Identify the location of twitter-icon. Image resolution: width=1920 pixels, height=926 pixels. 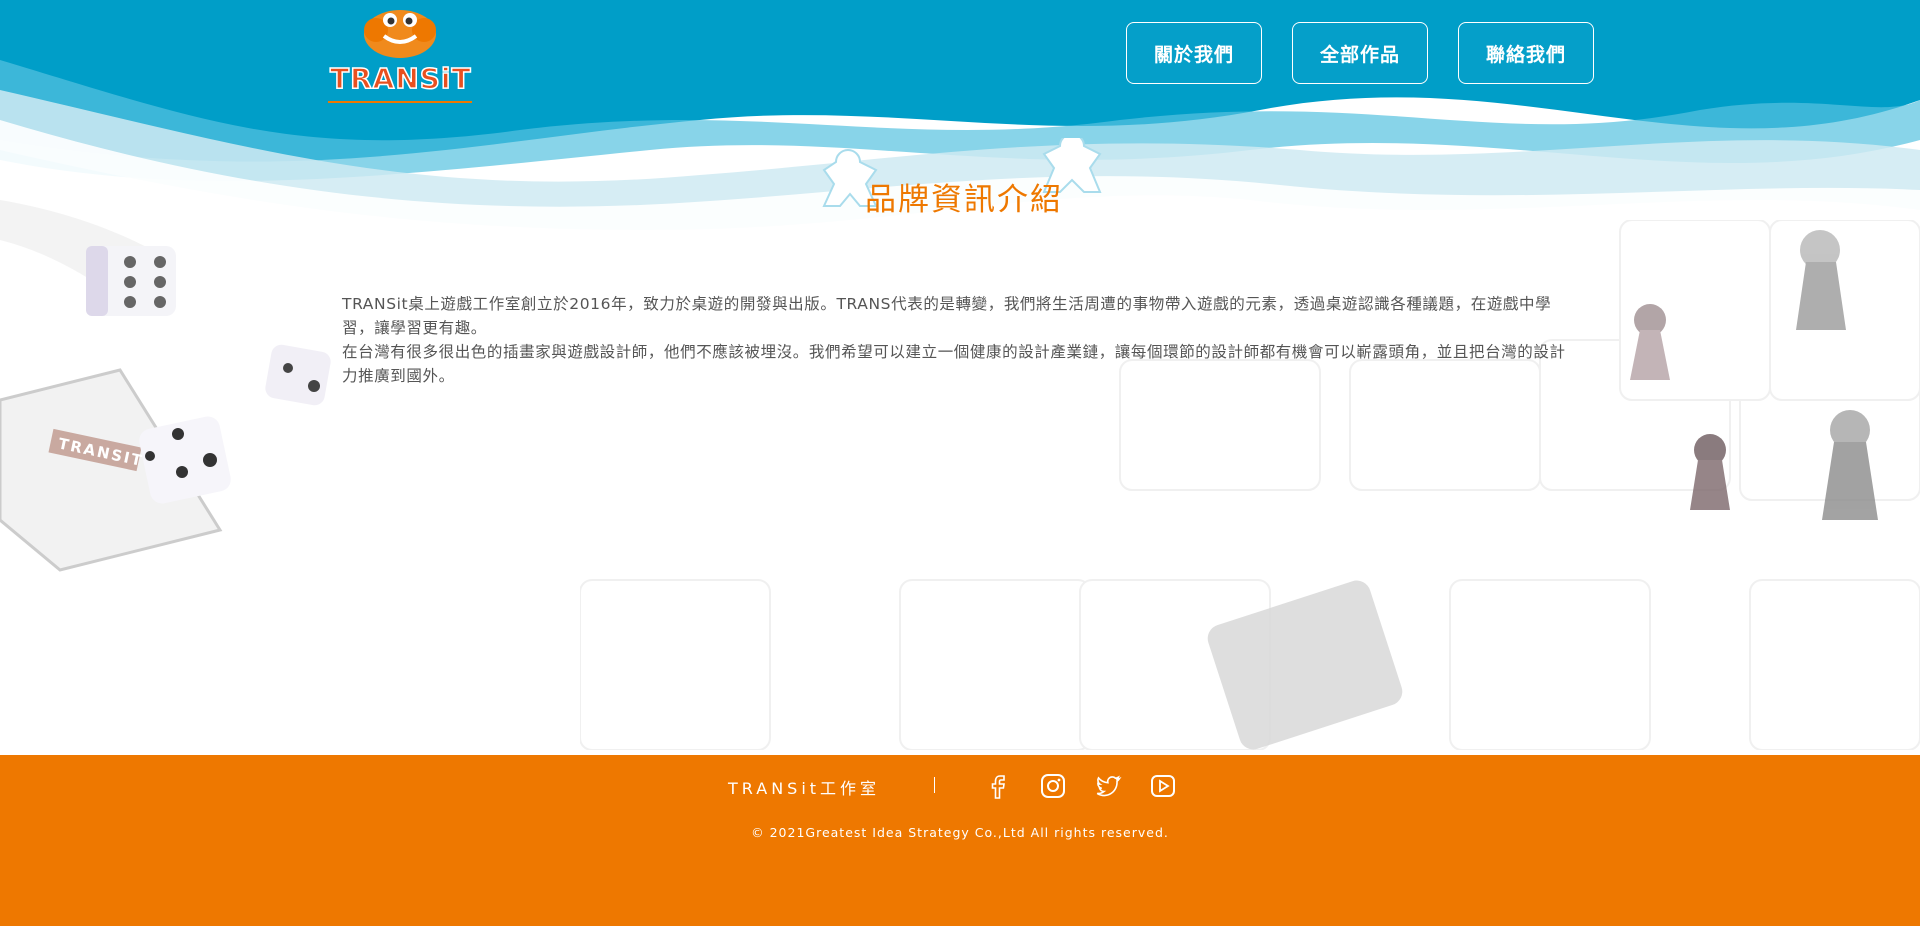
(1108, 786).